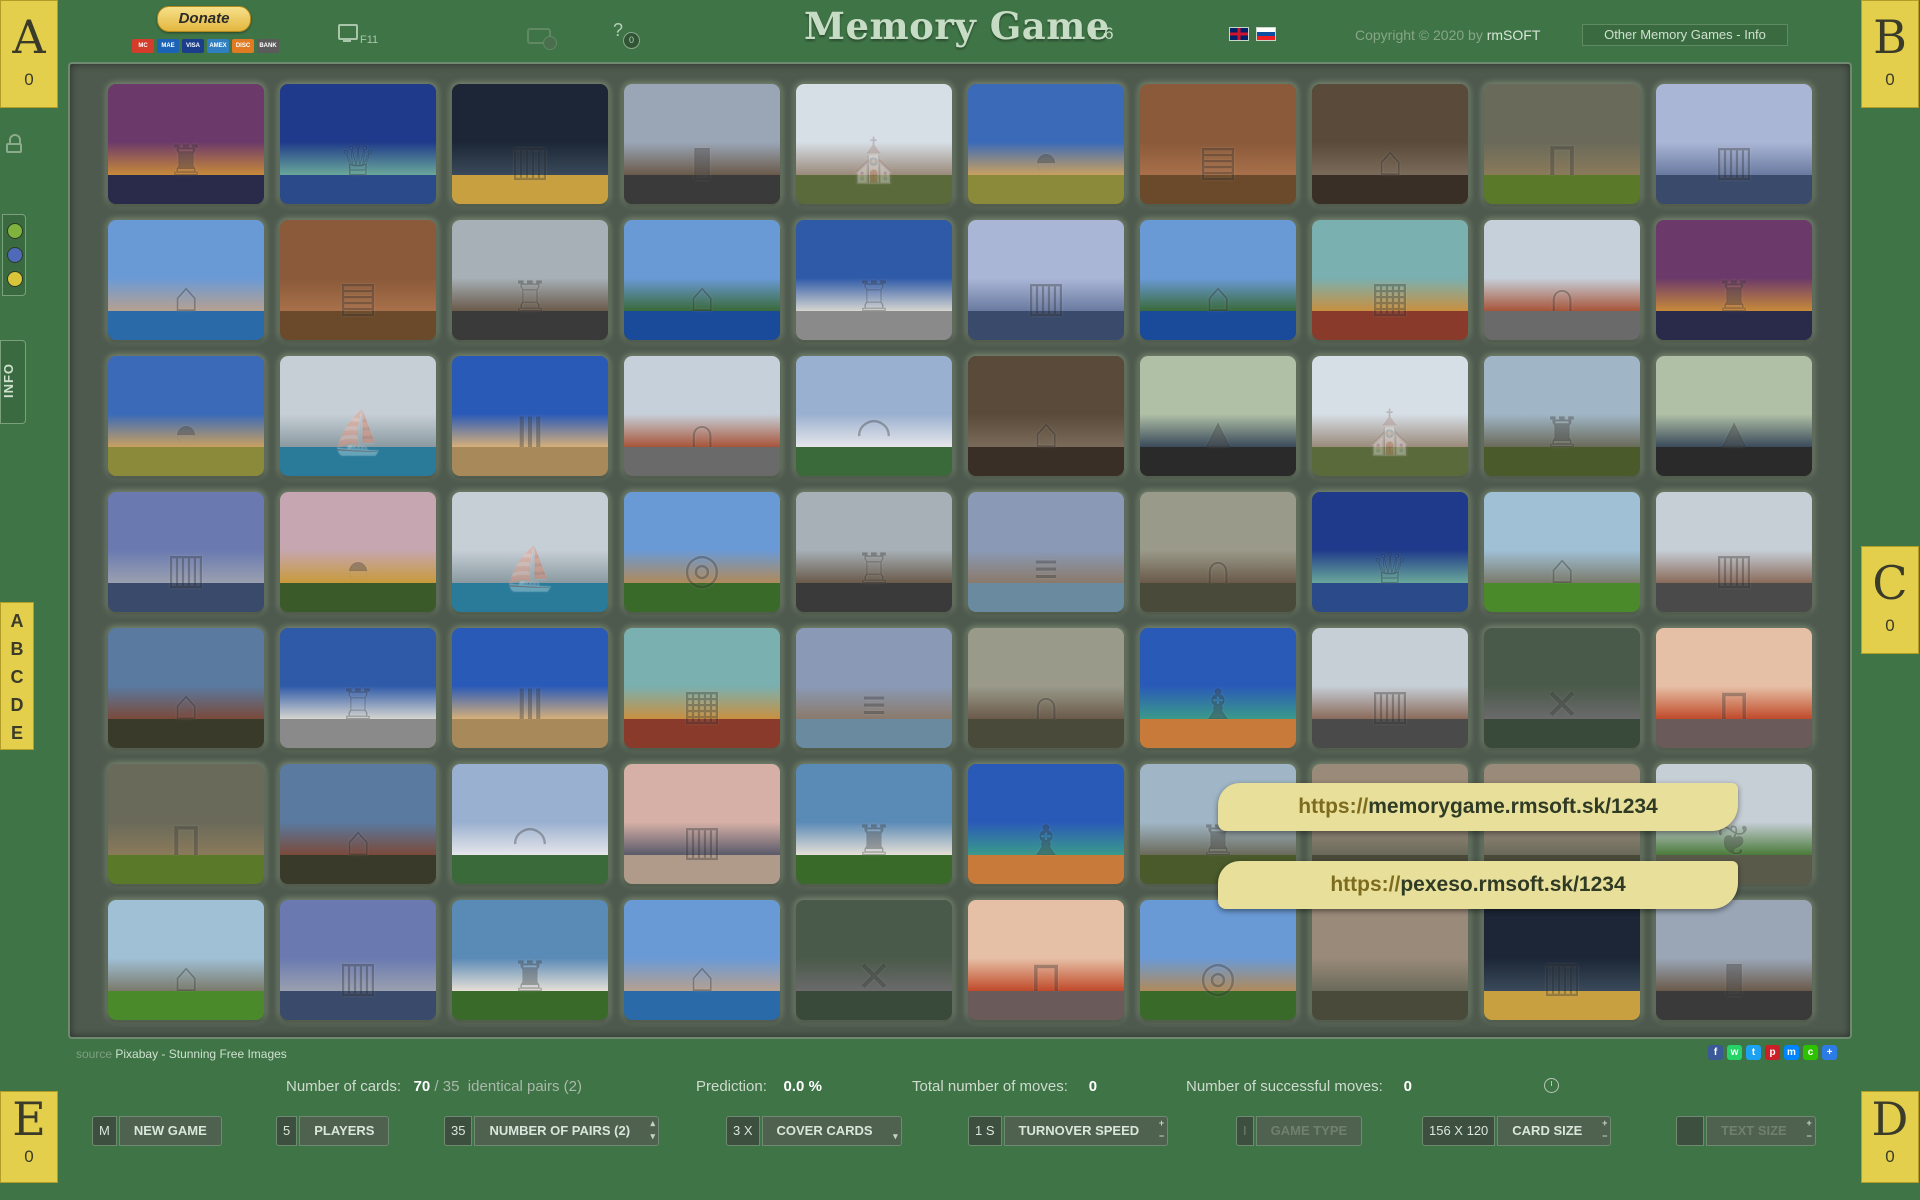 The width and height of the screenshot is (1920, 1200). What do you see at coordinates (358, 552) in the screenshot?
I see `memory-card-st-isaac-dome: ◓` at bounding box center [358, 552].